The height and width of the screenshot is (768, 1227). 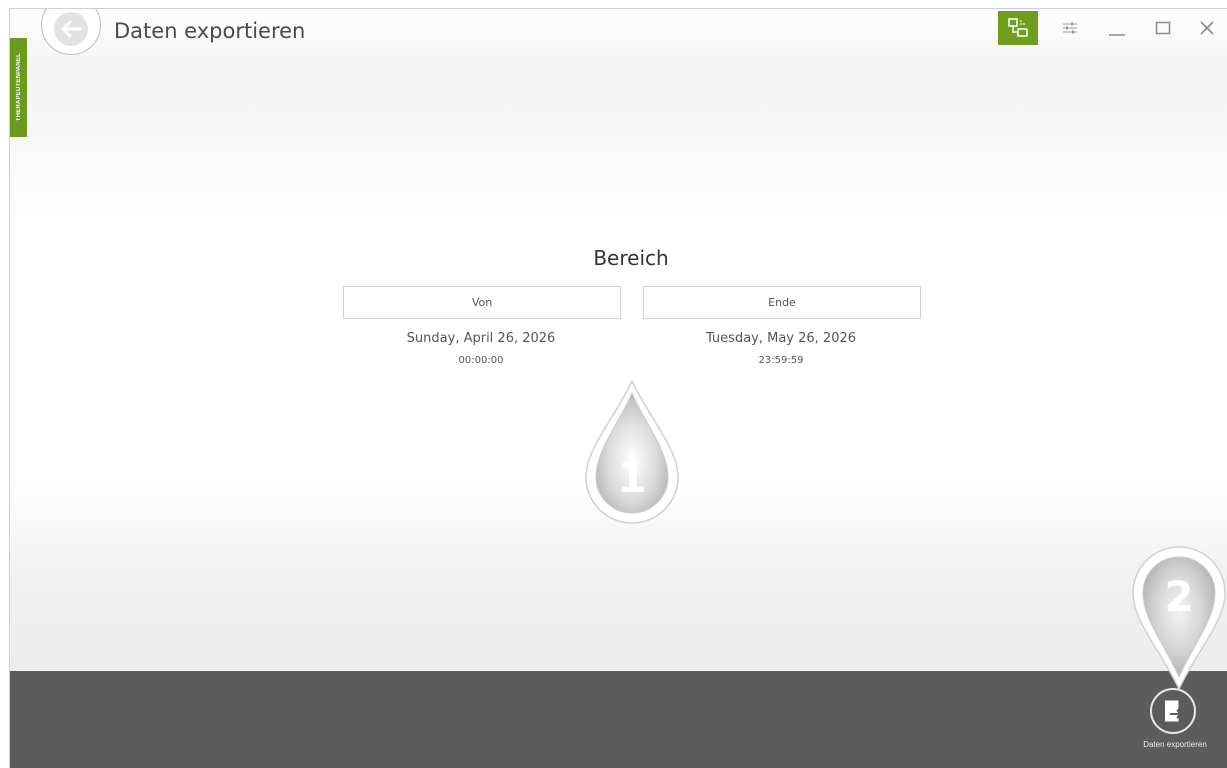 What do you see at coordinates (781, 338) in the screenshot?
I see `end-date-value: Tuesday, May 26, 2026` at bounding box center [781, 338].